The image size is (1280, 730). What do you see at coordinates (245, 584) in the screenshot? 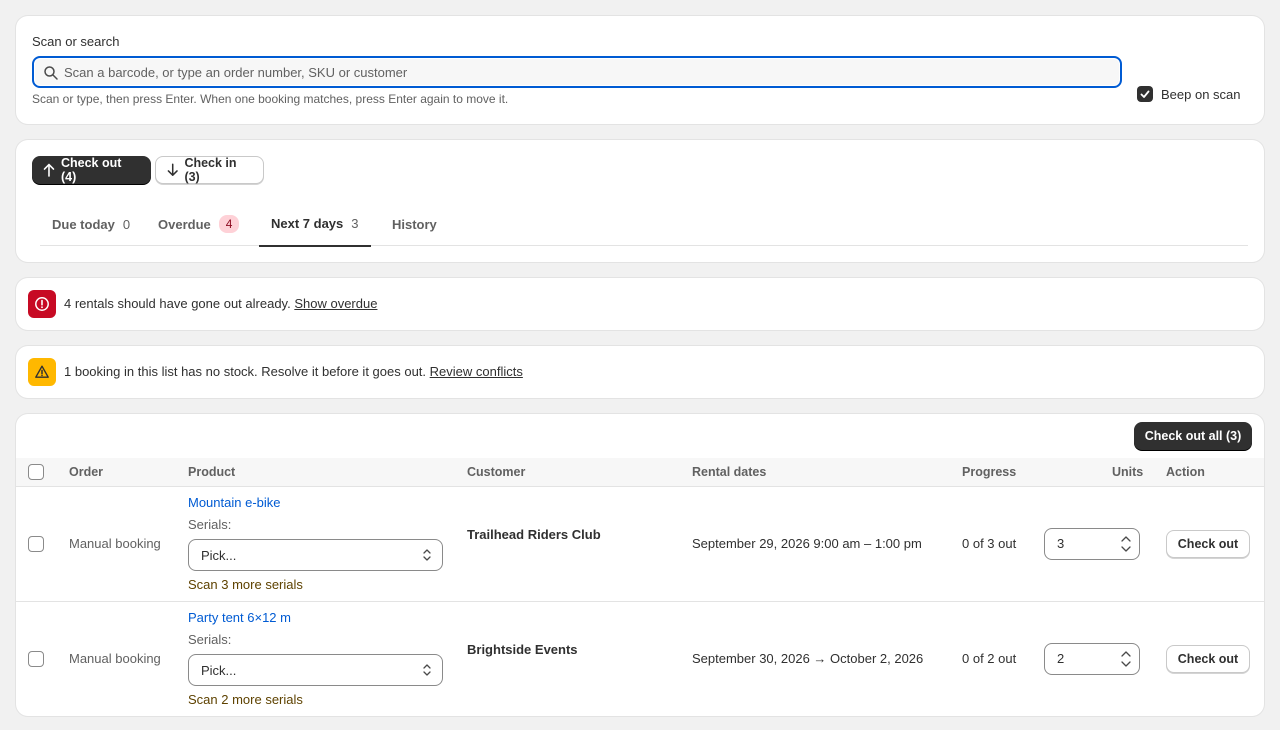
I see `scan-more-serials-text: Scan 3 more serials` at bounding box center [245, 584].